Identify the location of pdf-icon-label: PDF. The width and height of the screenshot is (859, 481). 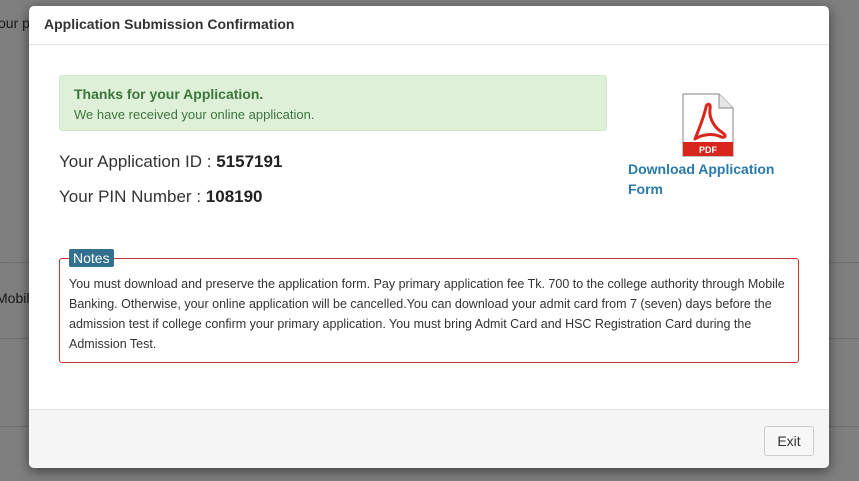
(708, 150).